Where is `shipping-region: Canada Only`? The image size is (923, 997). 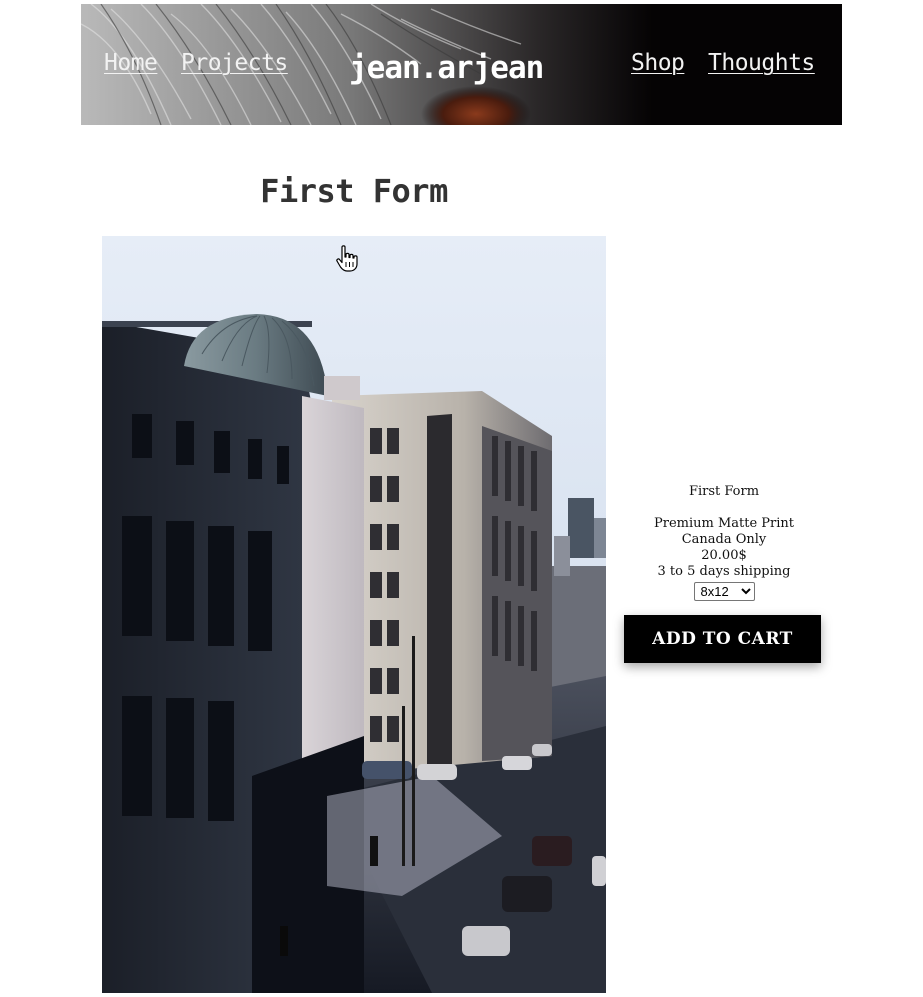 shipping-region: Canada Only is located at coordinates (724, 539).